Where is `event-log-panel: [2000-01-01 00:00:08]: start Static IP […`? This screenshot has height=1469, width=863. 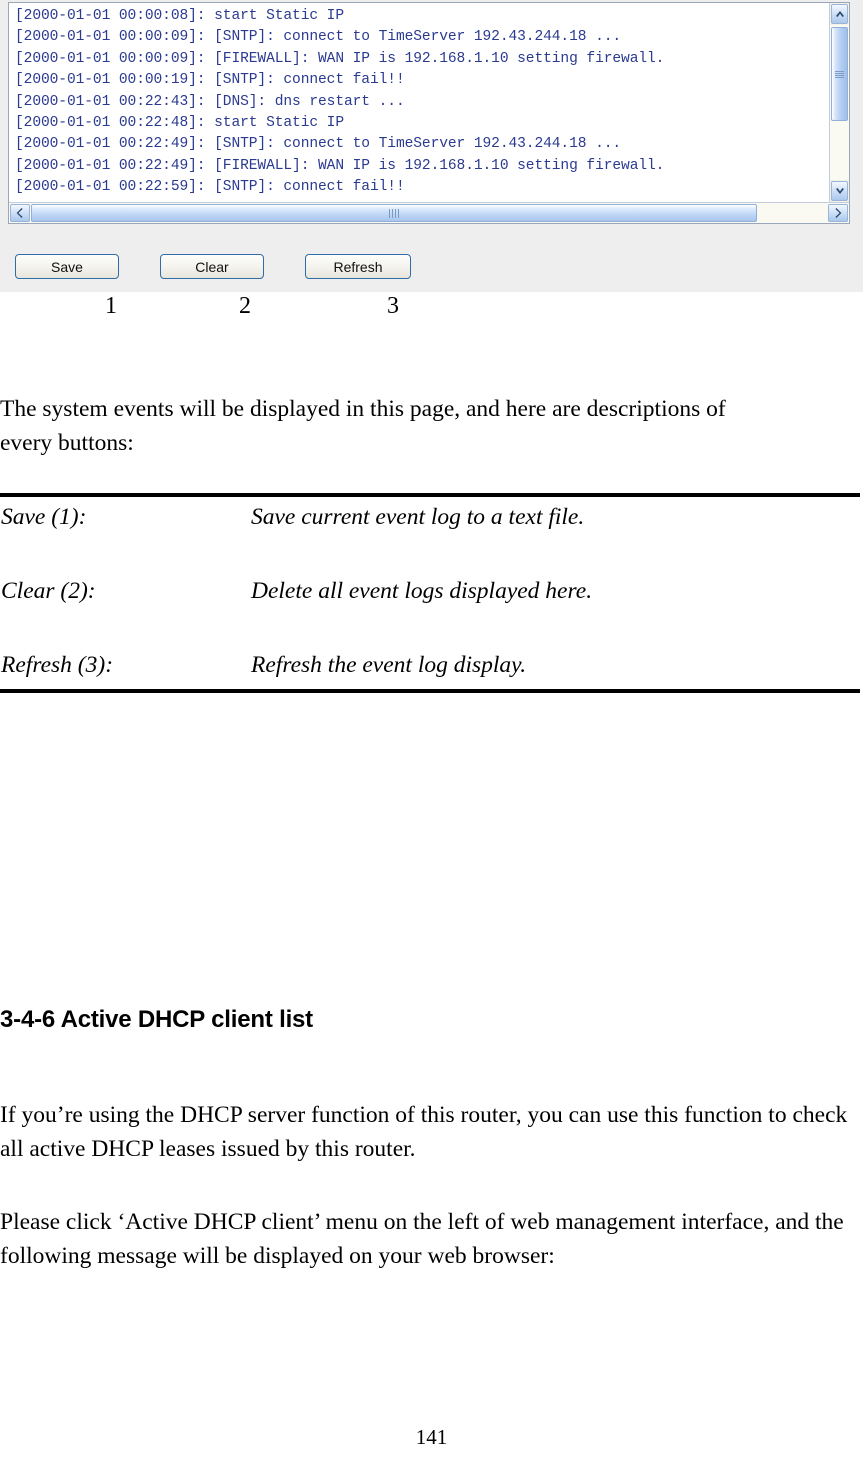
event-log-panel: [2000-01-01 00:00:08]: start Static IP [… is located at coordinates (429, 113).